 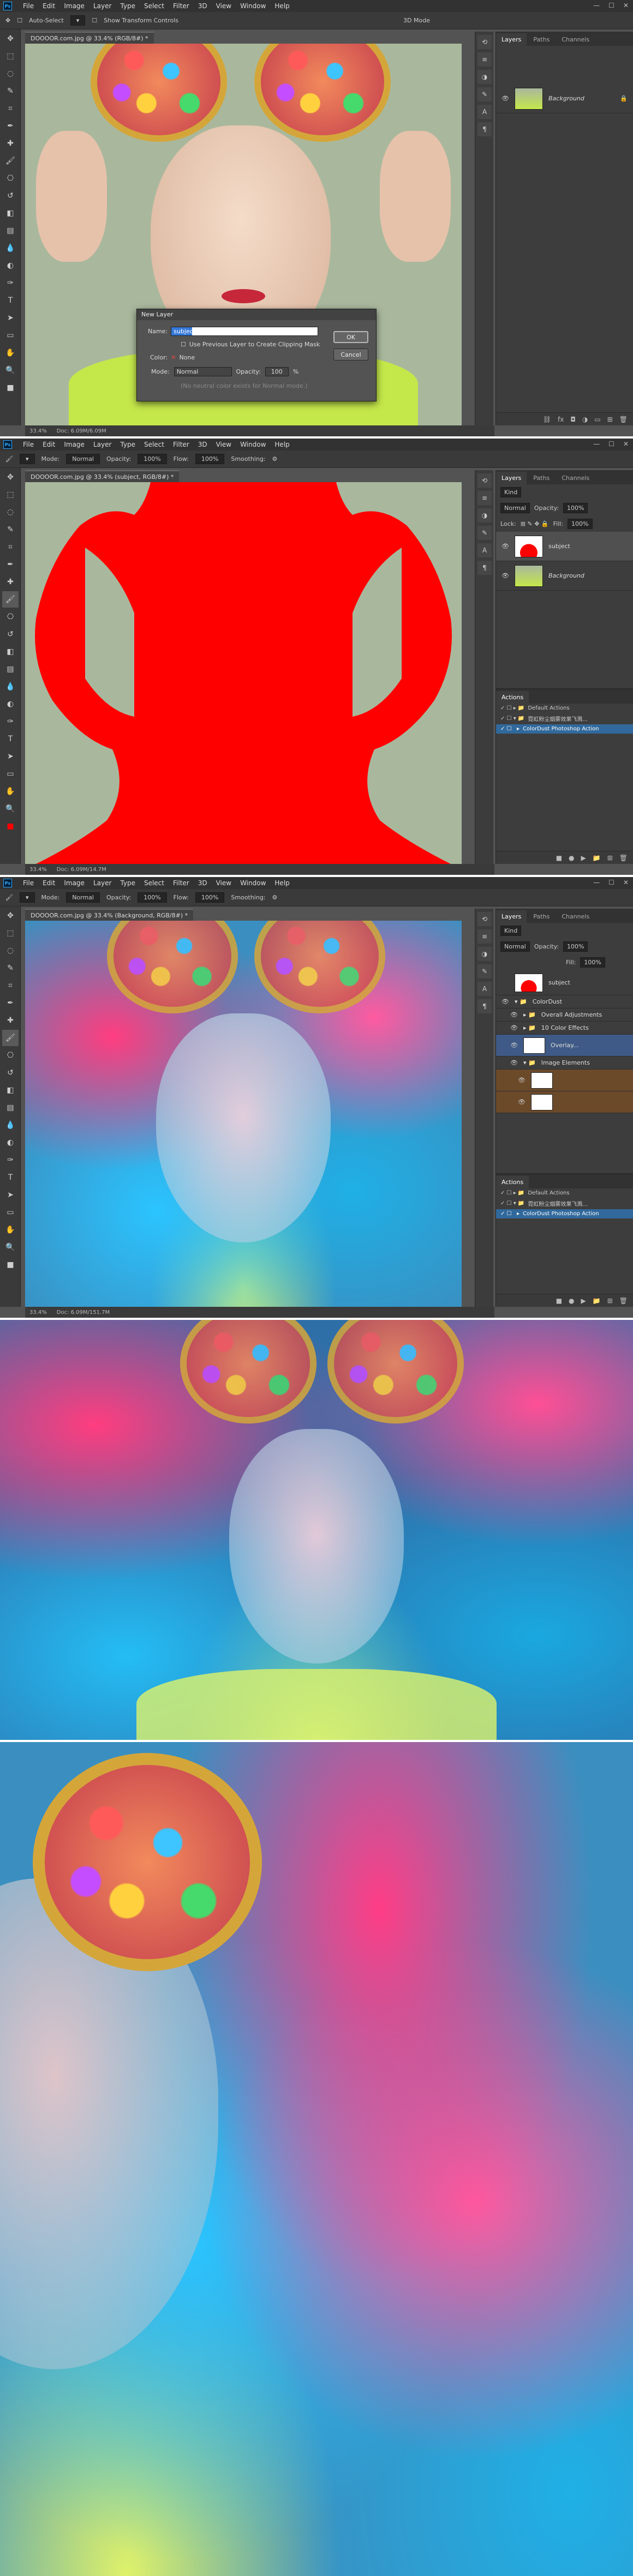 I want to click on tab-actions: Actions, so click(x=512, y=698).